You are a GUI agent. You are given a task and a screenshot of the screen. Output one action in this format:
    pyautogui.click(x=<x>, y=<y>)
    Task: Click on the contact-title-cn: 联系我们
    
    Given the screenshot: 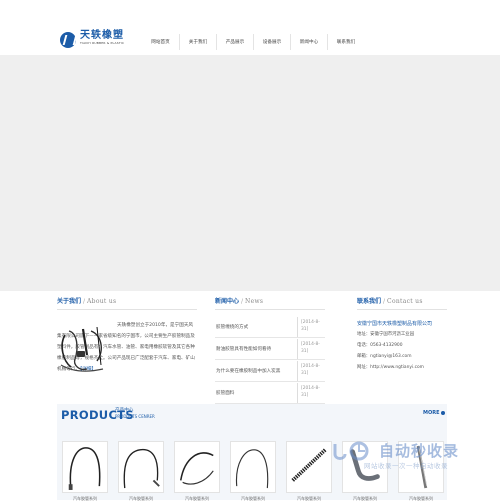 What is the action you would take?
    pyautogui.click(x=369, y=301)
    